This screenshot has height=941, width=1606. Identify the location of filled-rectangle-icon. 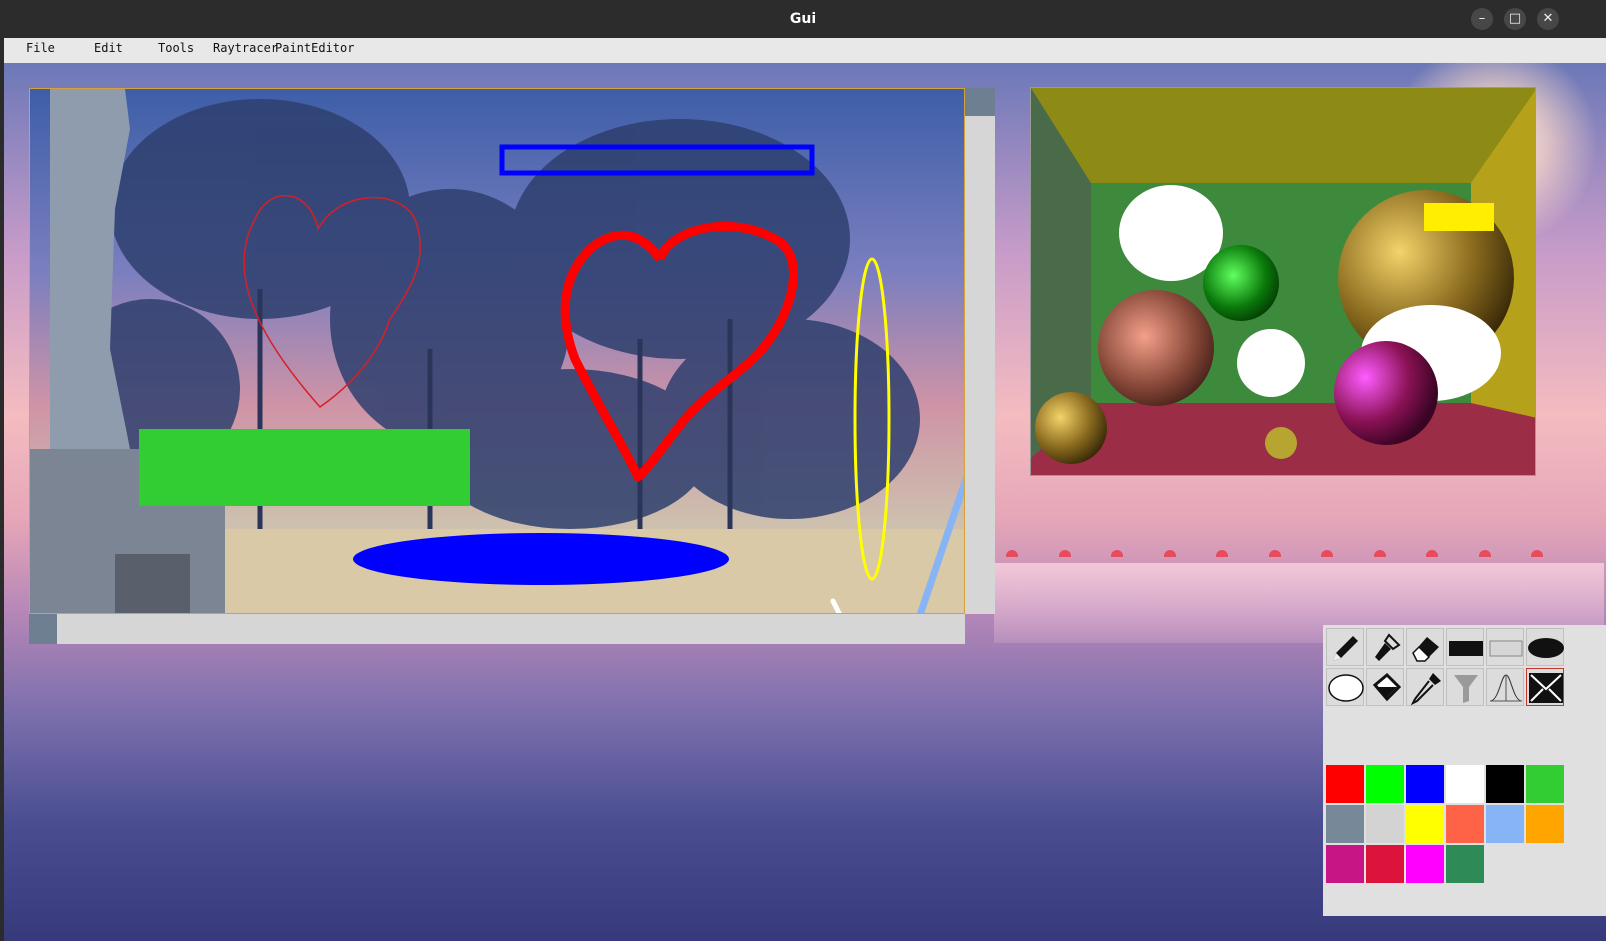
(1466, 648).